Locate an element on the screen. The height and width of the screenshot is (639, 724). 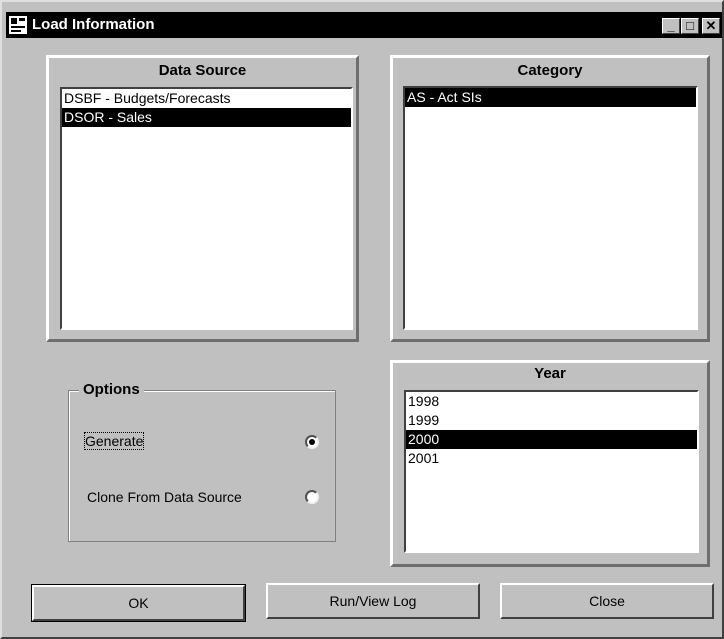
close-window-button: ✕ is located at coordinates (711, 26).